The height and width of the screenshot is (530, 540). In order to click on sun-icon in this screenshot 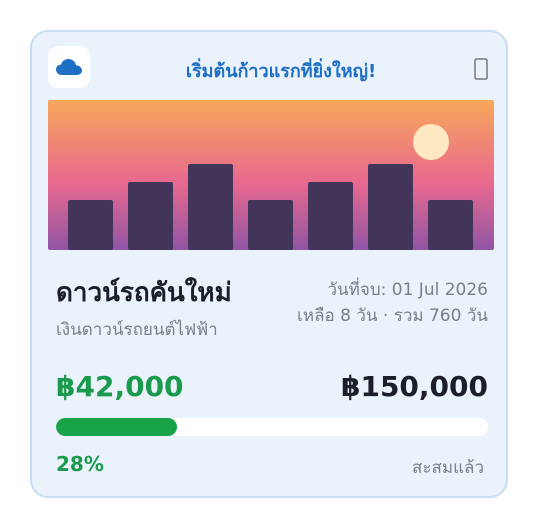, I will do `click(431, 142)`.